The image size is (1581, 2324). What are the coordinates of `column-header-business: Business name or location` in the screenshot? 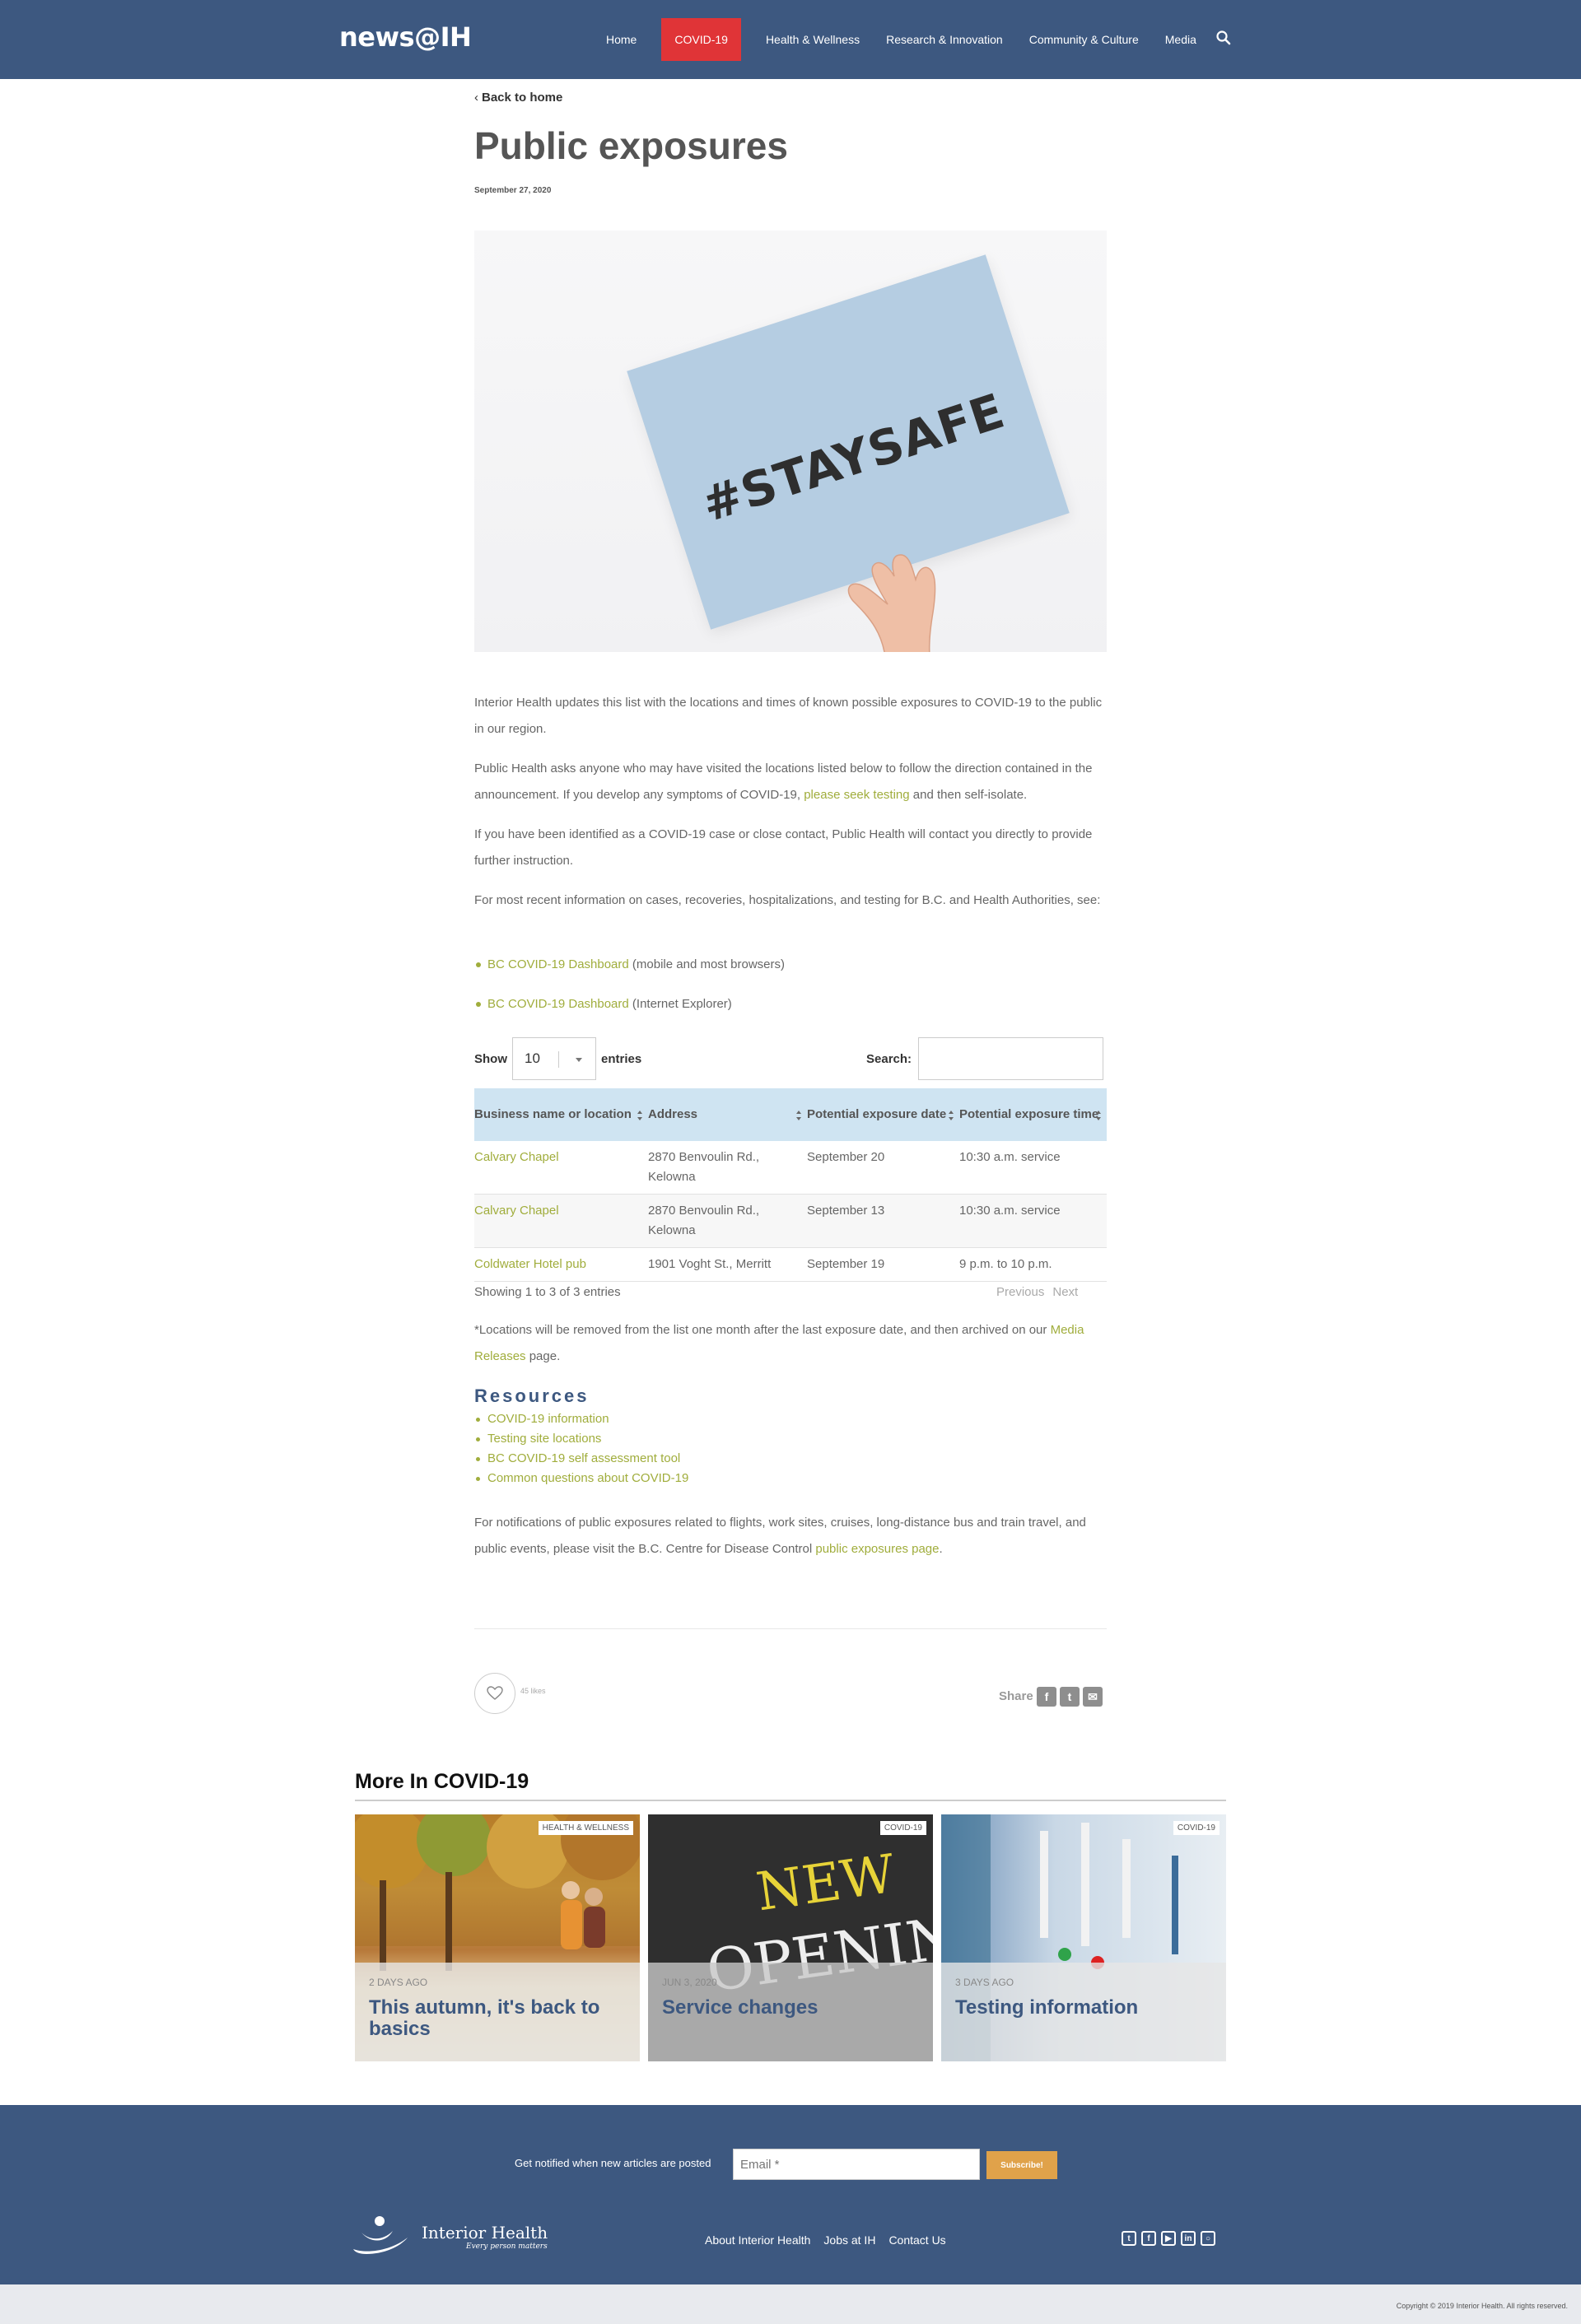 It's located at (561, 1114).